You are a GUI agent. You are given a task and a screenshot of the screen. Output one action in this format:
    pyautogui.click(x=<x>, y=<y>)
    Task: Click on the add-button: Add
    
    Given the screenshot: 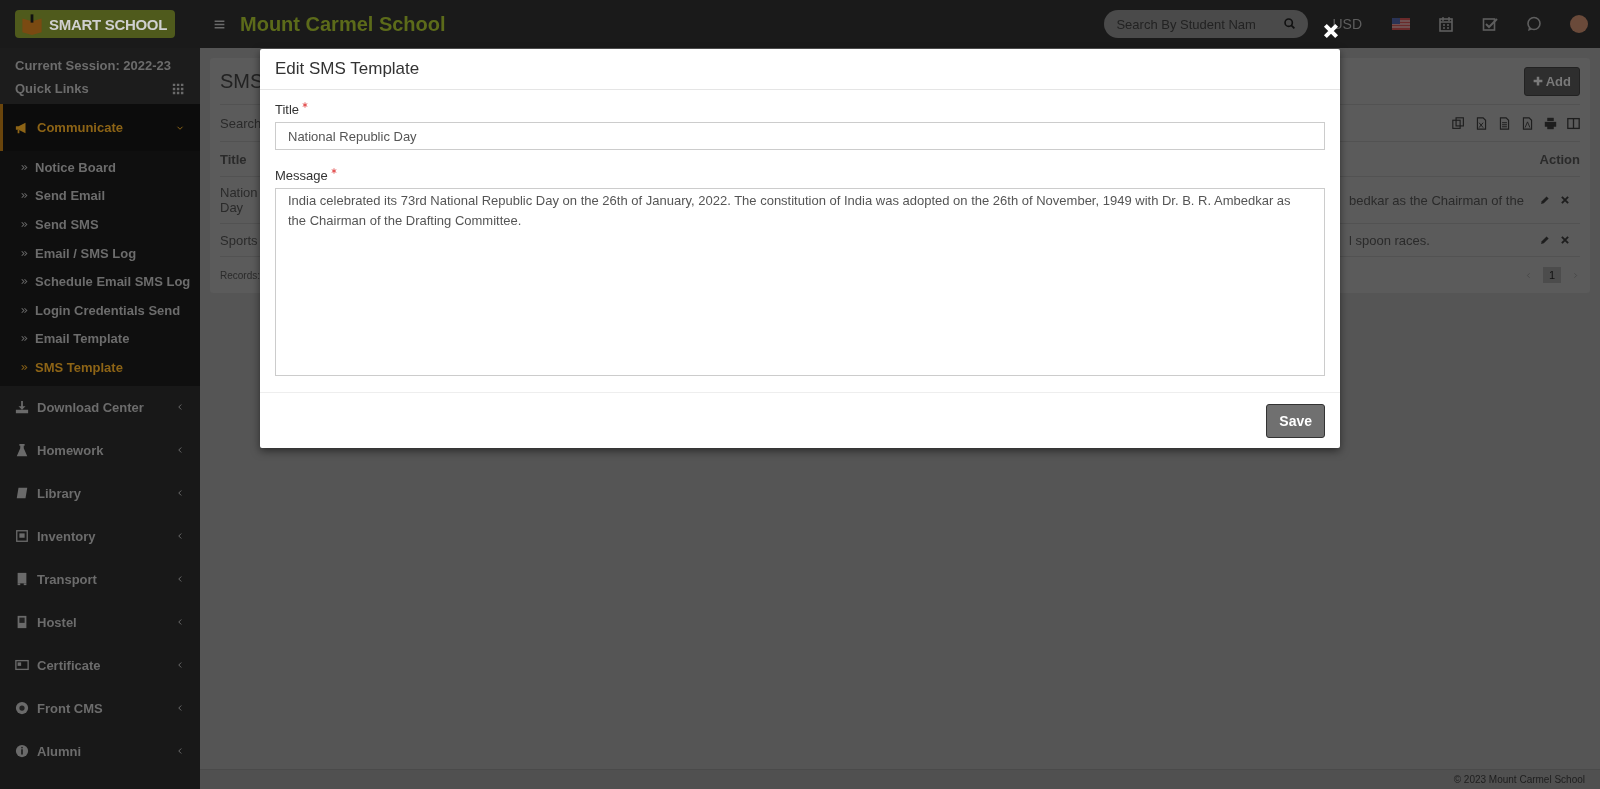 What is the action you would take?
    pyautogui.click(x=1551, y=81)
    